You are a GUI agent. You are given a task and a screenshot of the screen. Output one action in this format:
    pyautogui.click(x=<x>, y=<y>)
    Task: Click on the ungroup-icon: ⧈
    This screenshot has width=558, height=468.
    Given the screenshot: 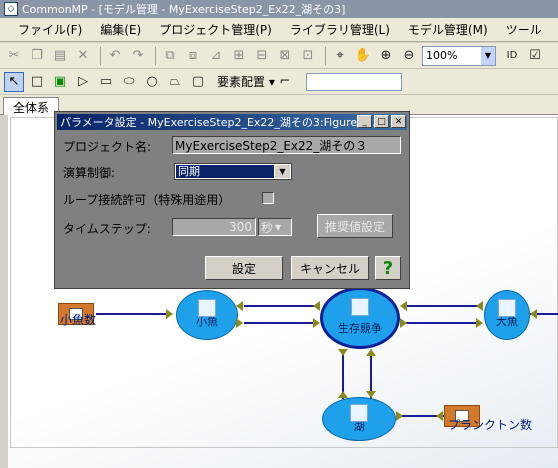 What is the action you would take?
    pyautogui.click(x=193, y=56)
    